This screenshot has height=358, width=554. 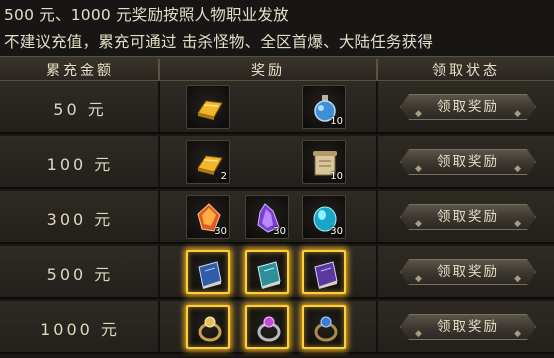 What do you see at coordinates (210, 110) in the screenshot?
I see `gold-bar-icon` at bounding box center [210, 110].